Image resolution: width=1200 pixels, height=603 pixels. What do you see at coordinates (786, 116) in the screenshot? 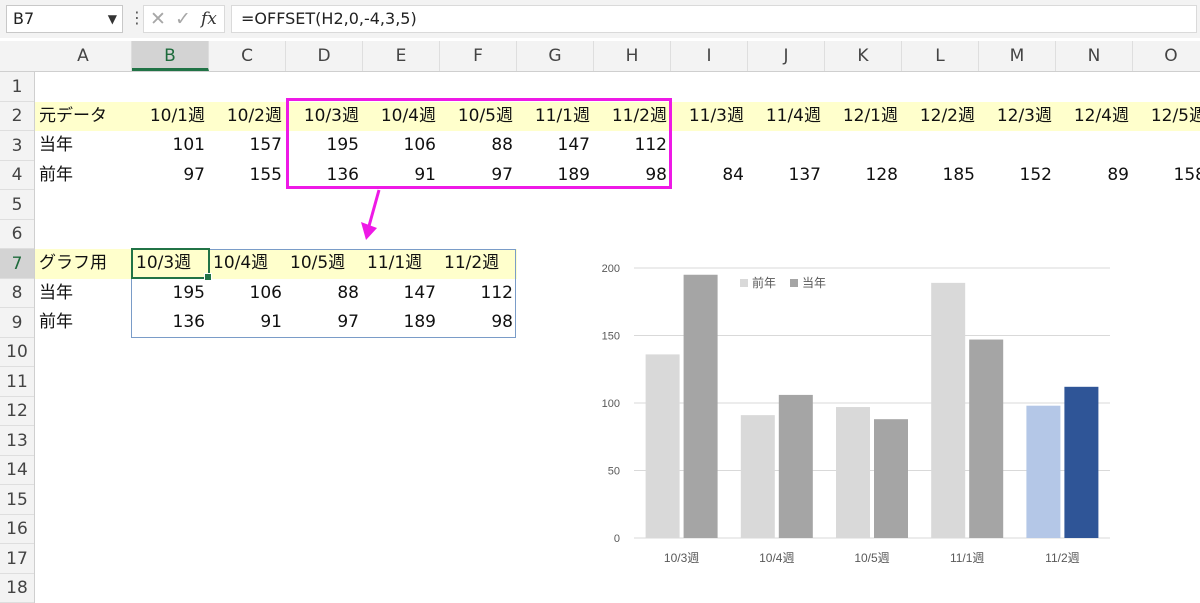
I see `source-week-header: 11/4週` at bounding box center [786, 116].